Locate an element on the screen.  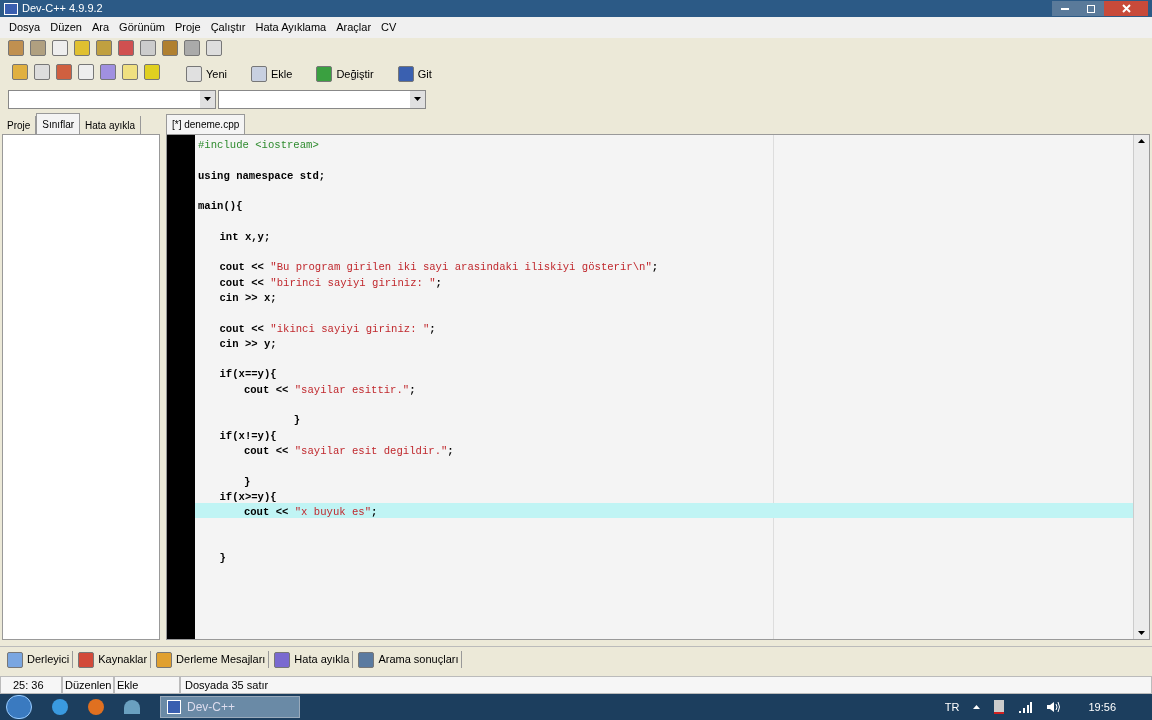
close-button is located at coordinates (1126, 8).